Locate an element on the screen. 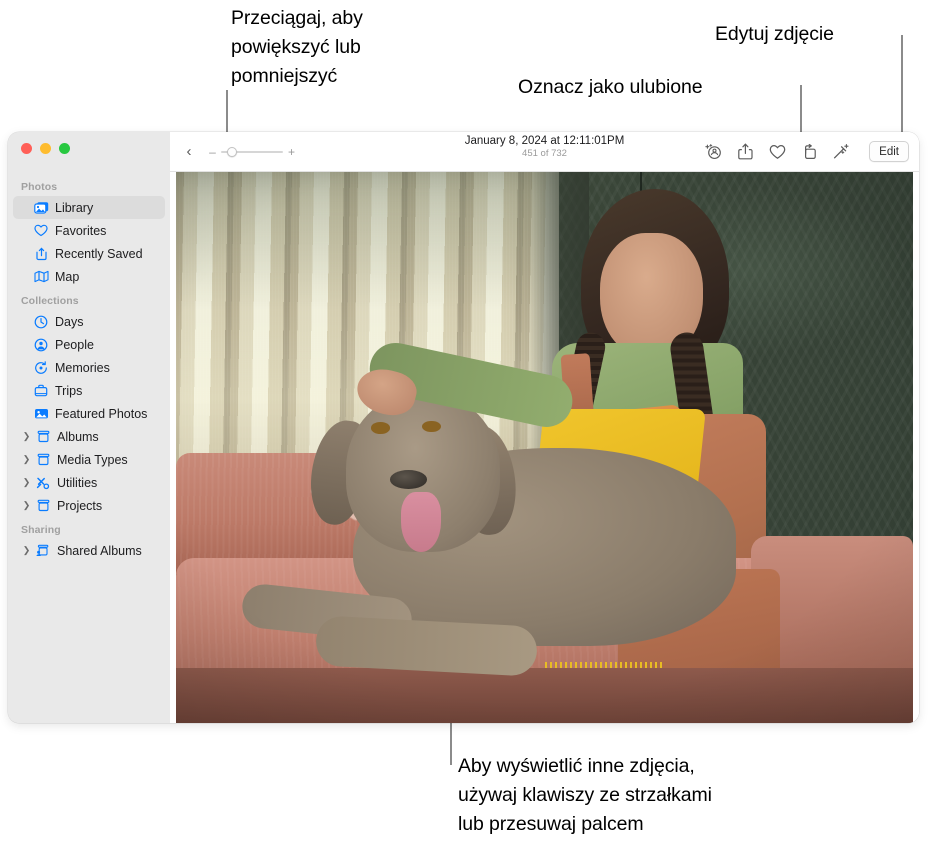 This screenshot has height=857, width=931. sidebar-item-library: Library is located at coordinates (89, 207).